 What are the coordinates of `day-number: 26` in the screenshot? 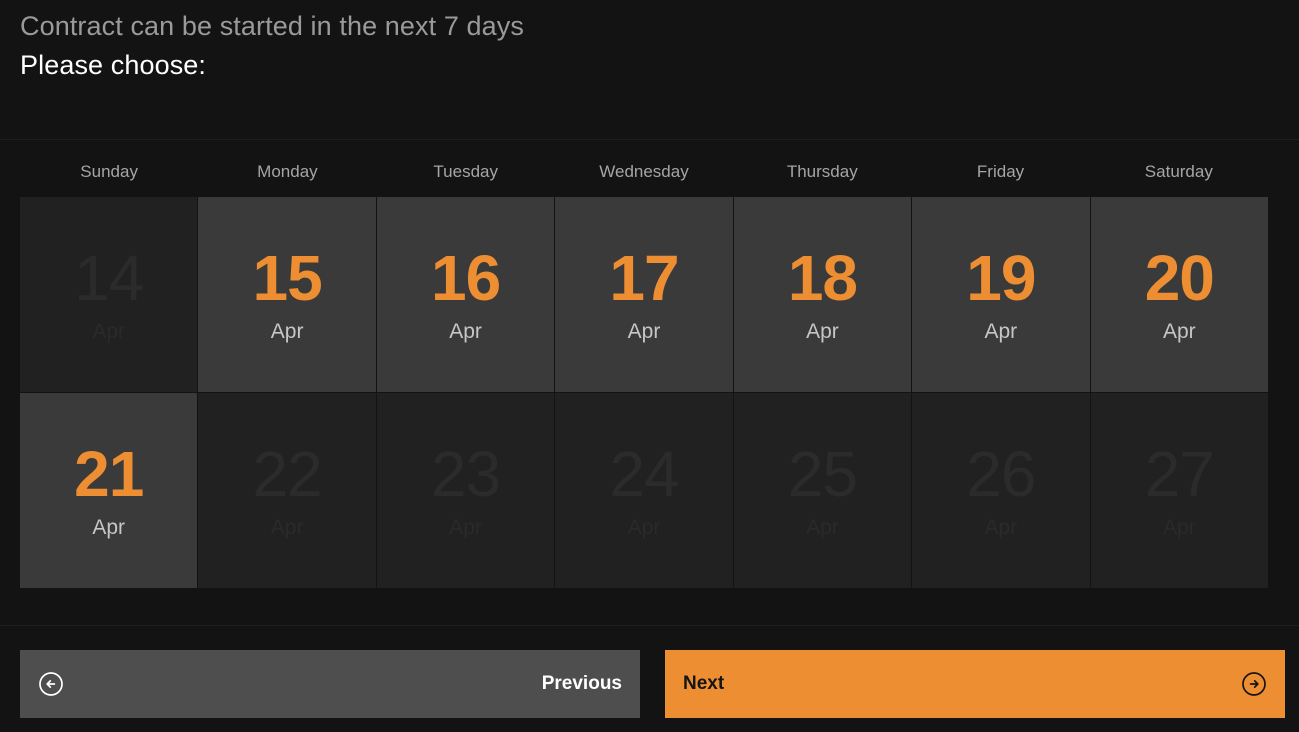 It's located at (1001, 473).